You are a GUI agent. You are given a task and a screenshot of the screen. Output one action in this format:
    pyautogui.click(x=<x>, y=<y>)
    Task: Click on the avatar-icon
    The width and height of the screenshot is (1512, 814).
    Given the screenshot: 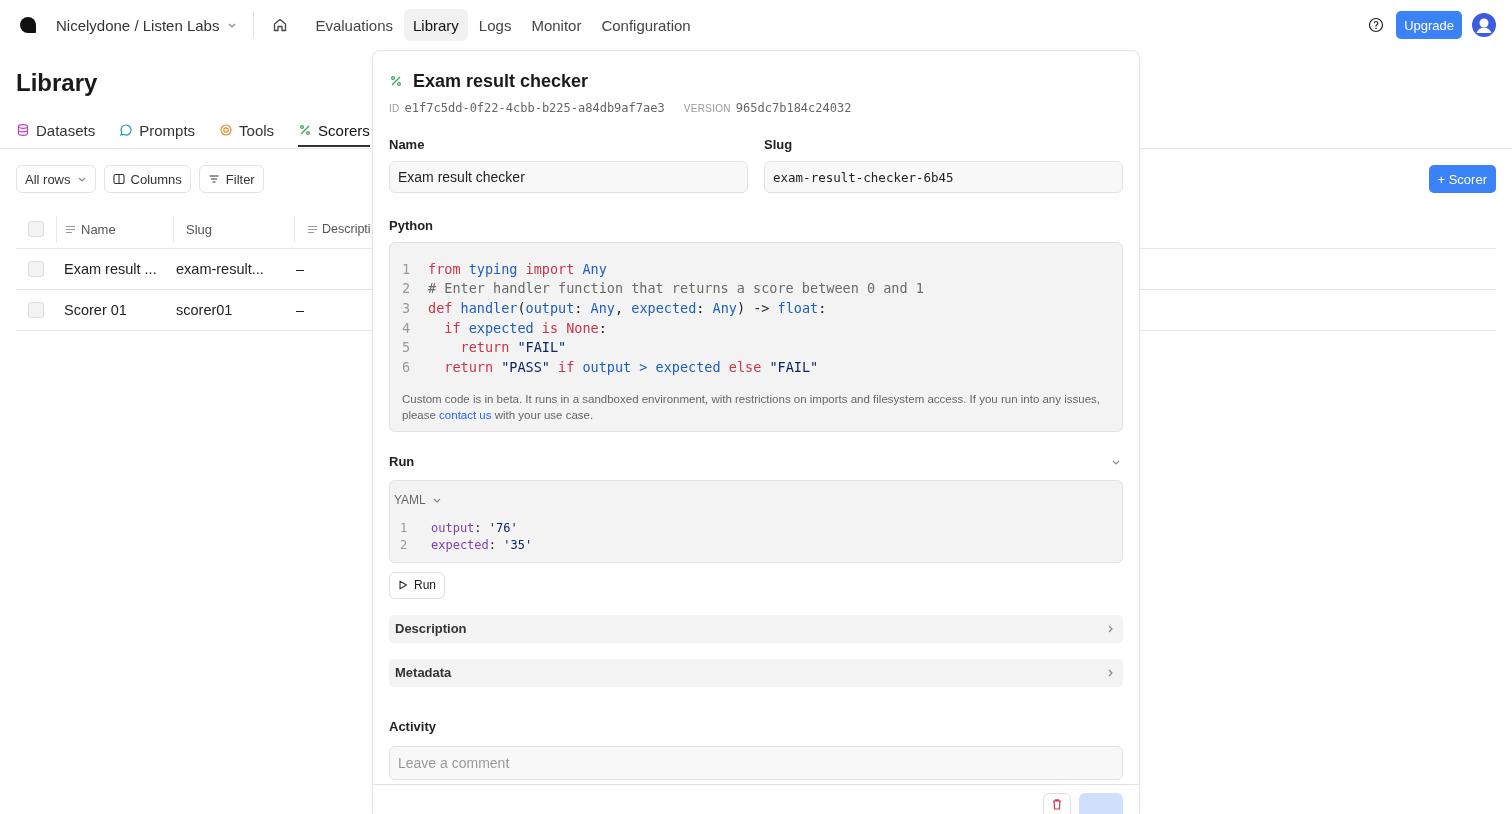 What is the action you would take?
    pyautogui.click(x=1484, y=25)
    